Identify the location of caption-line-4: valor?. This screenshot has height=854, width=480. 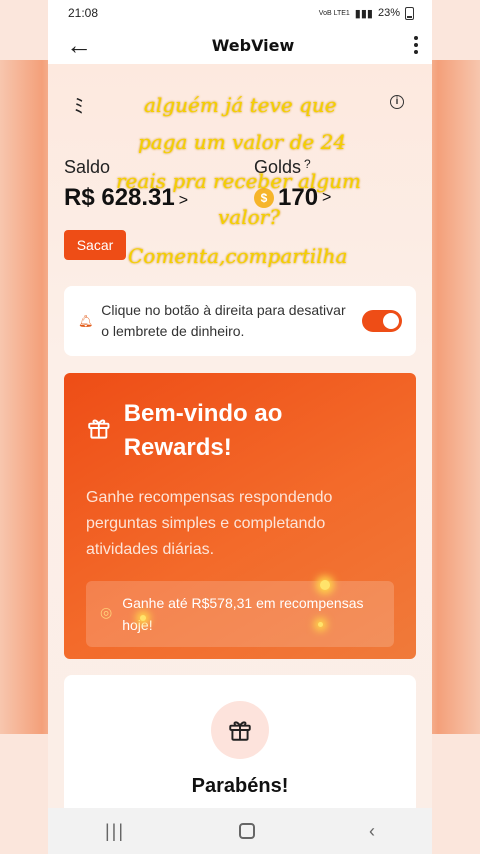
(249, 217).